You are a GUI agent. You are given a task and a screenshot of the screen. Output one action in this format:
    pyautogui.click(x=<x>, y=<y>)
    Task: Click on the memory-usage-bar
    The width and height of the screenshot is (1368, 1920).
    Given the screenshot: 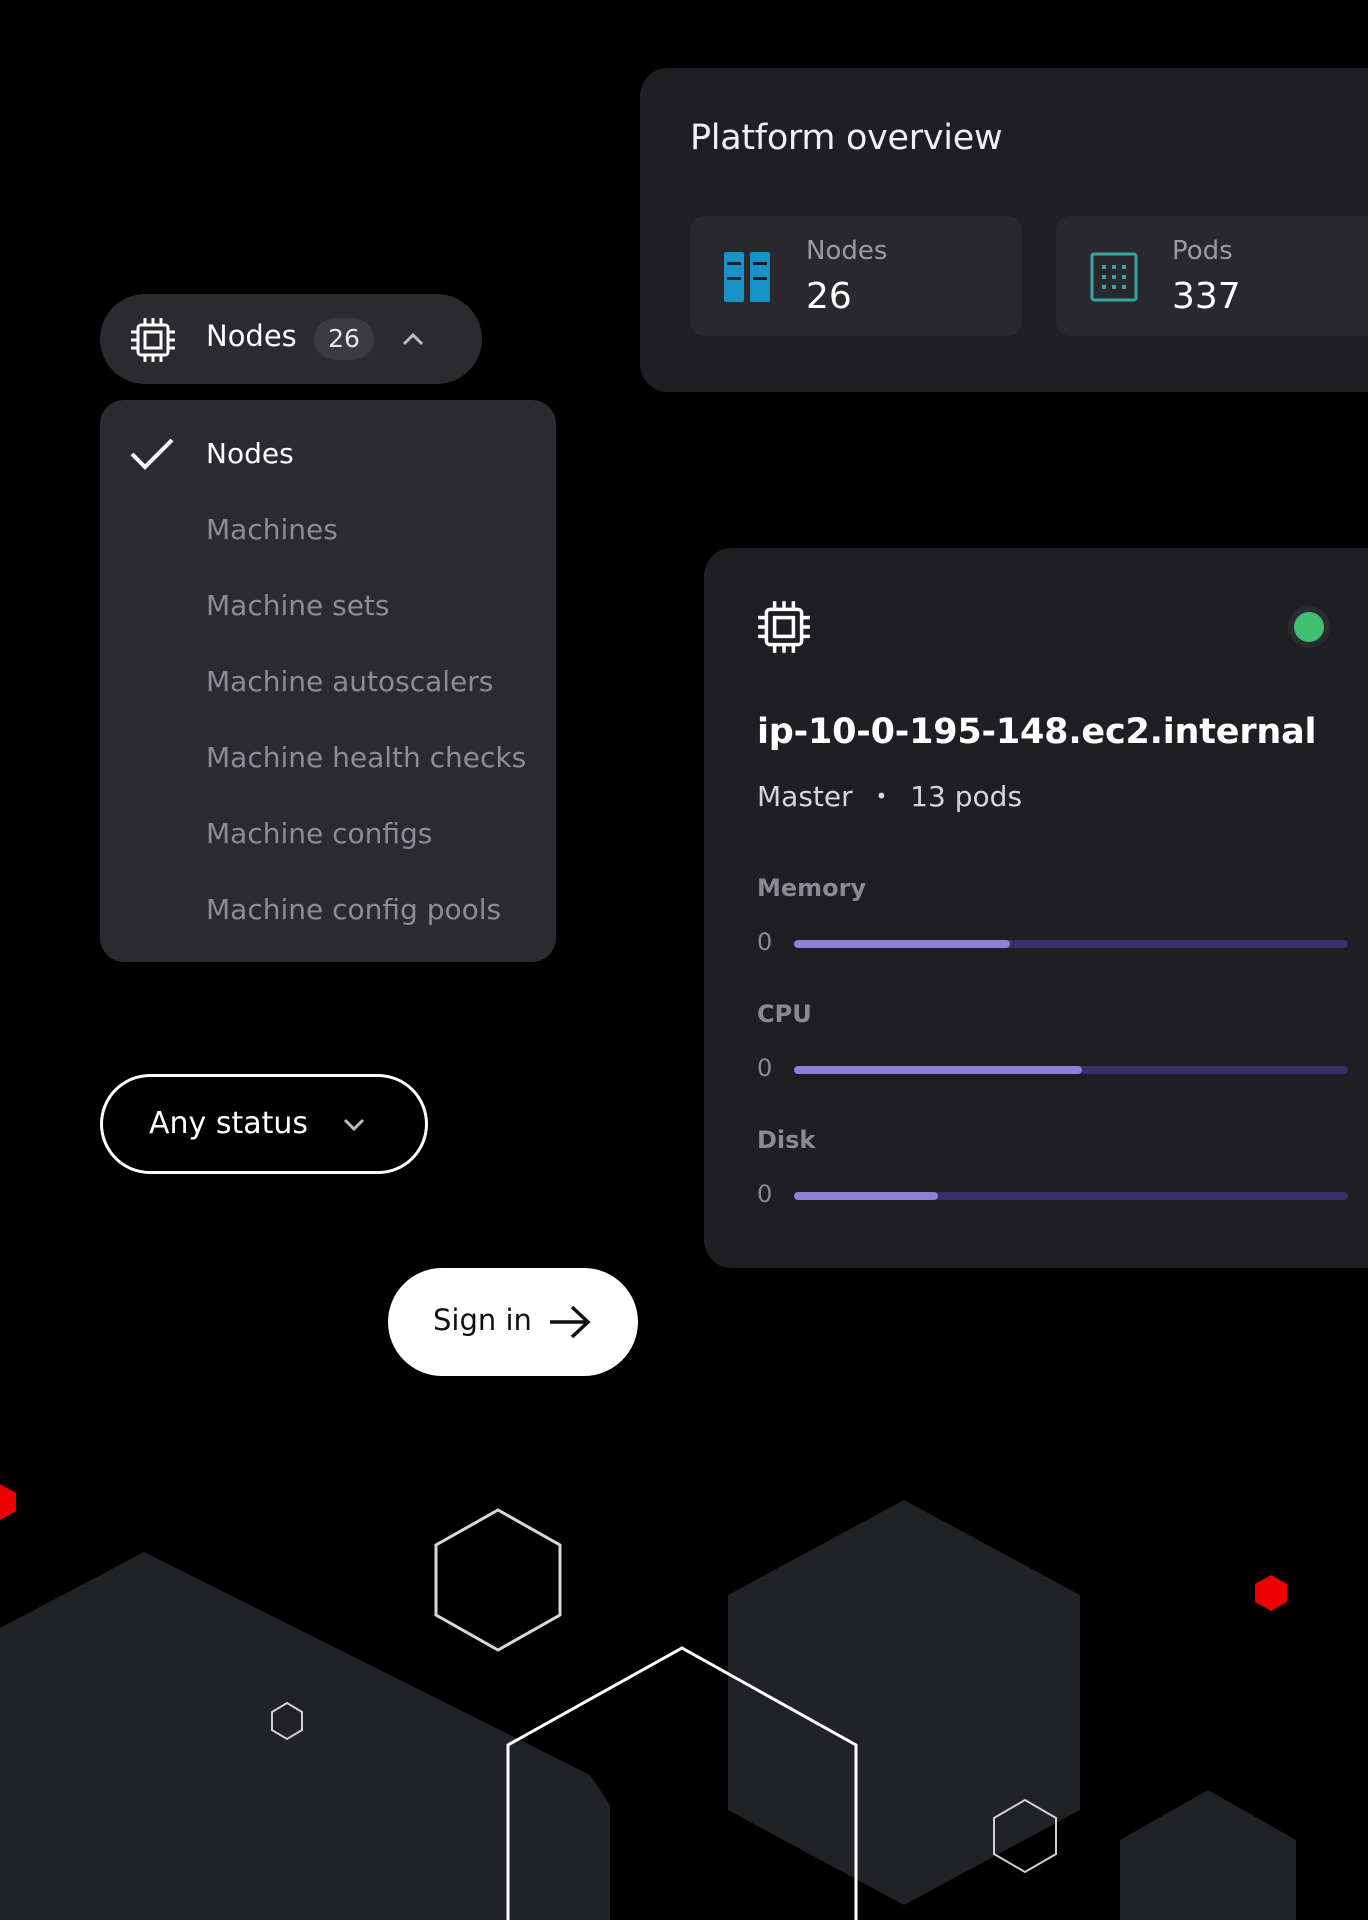 What is the action you would take?
    pyautogui.click(x=1071, y=944)
    